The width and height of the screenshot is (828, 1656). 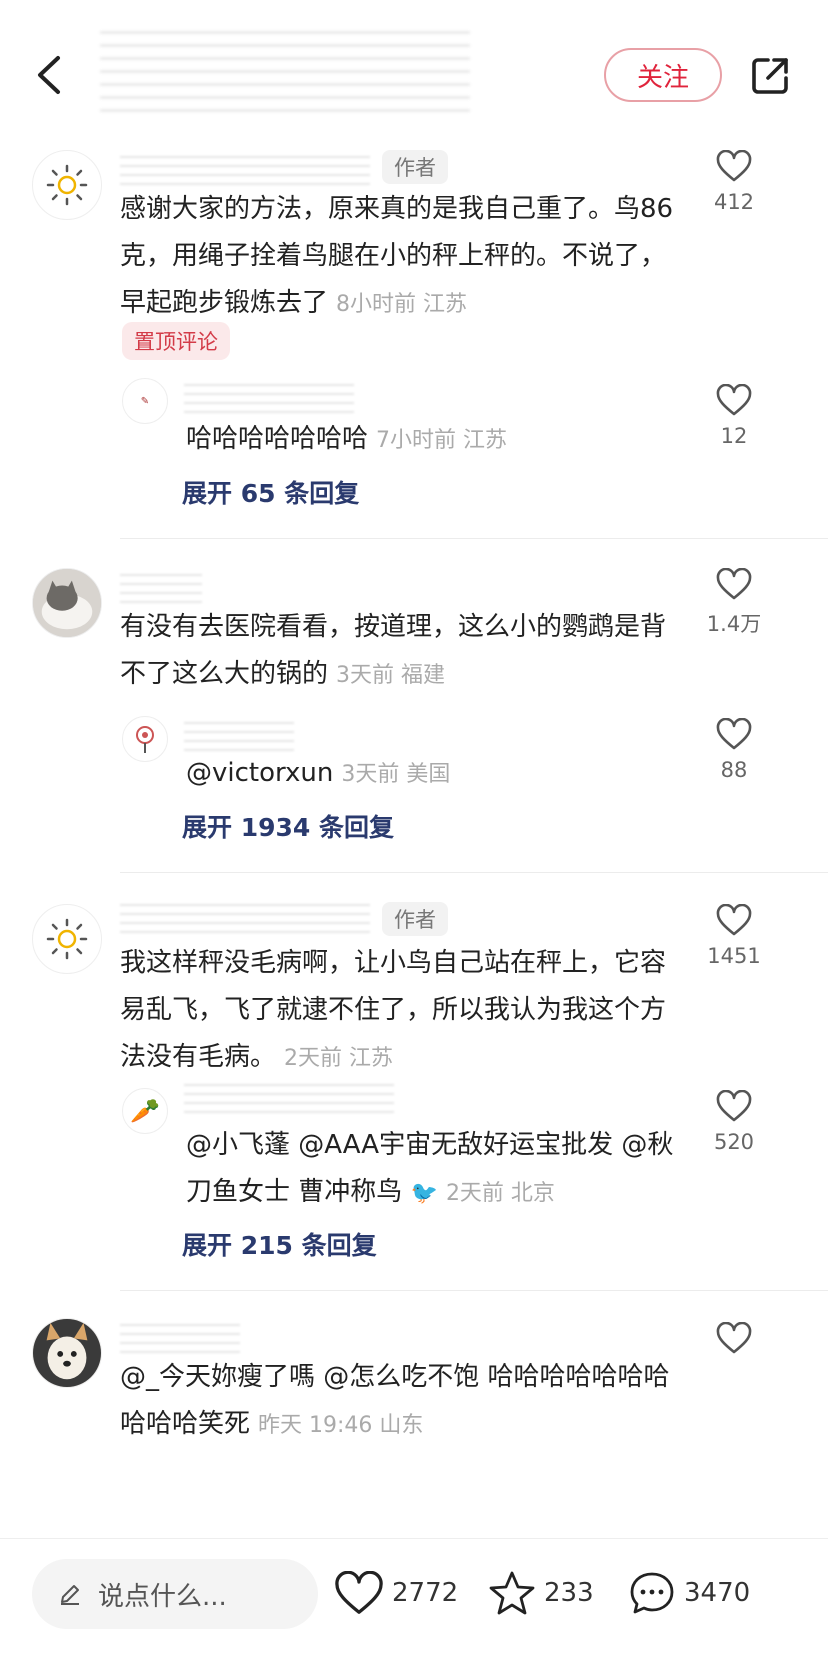 I want to click on cat-photo-avatar, so click(x=67, y=603).